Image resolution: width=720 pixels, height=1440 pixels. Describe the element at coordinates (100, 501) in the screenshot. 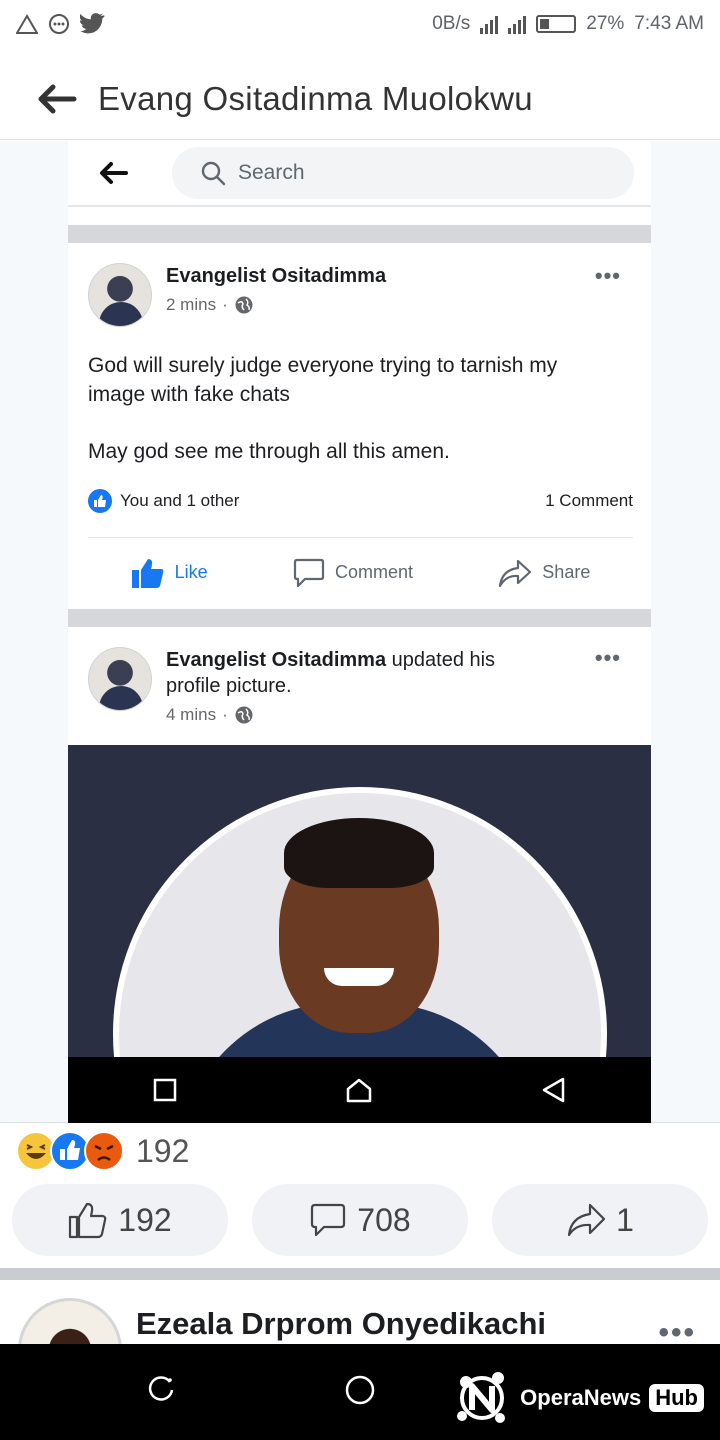

I see `like-reaction-icon` at that location.